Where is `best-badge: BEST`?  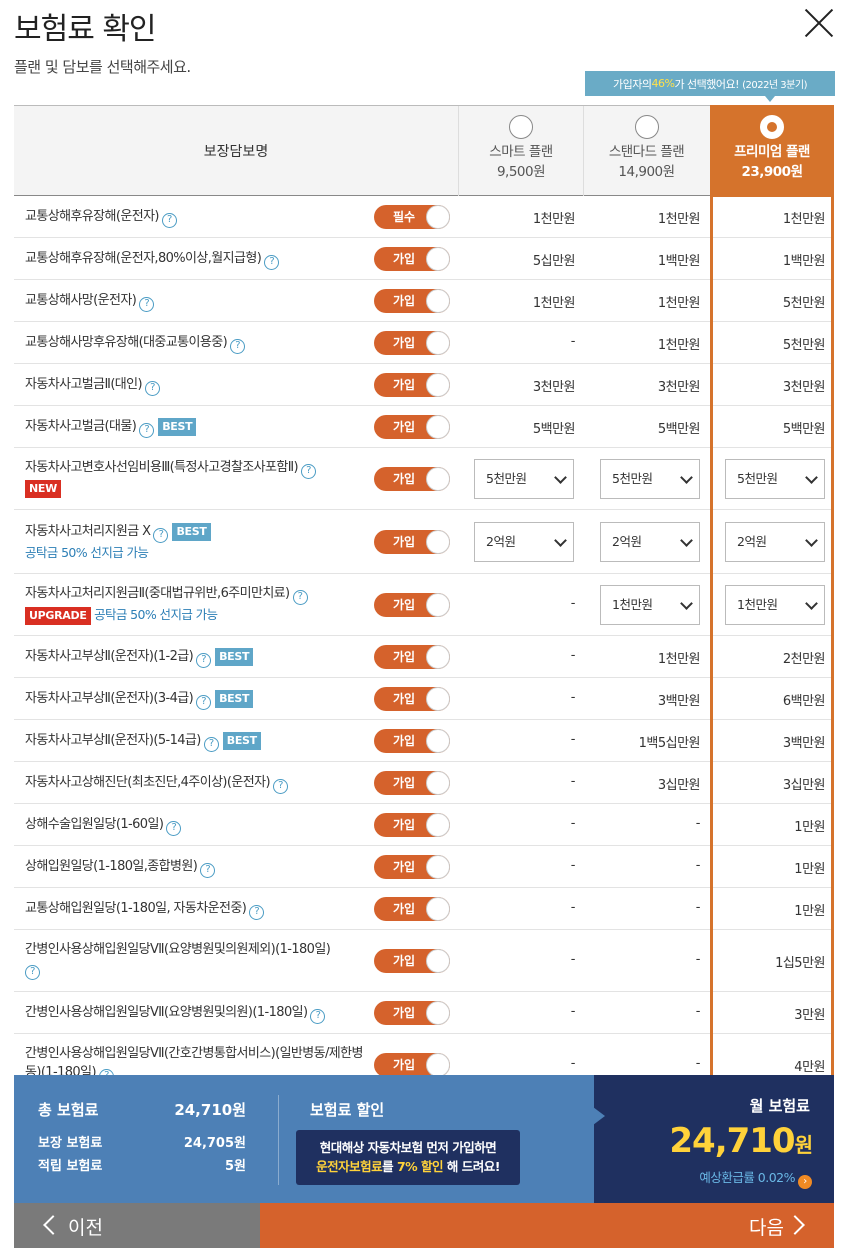
best-badge: BEST is located at coordinates (191, 532).